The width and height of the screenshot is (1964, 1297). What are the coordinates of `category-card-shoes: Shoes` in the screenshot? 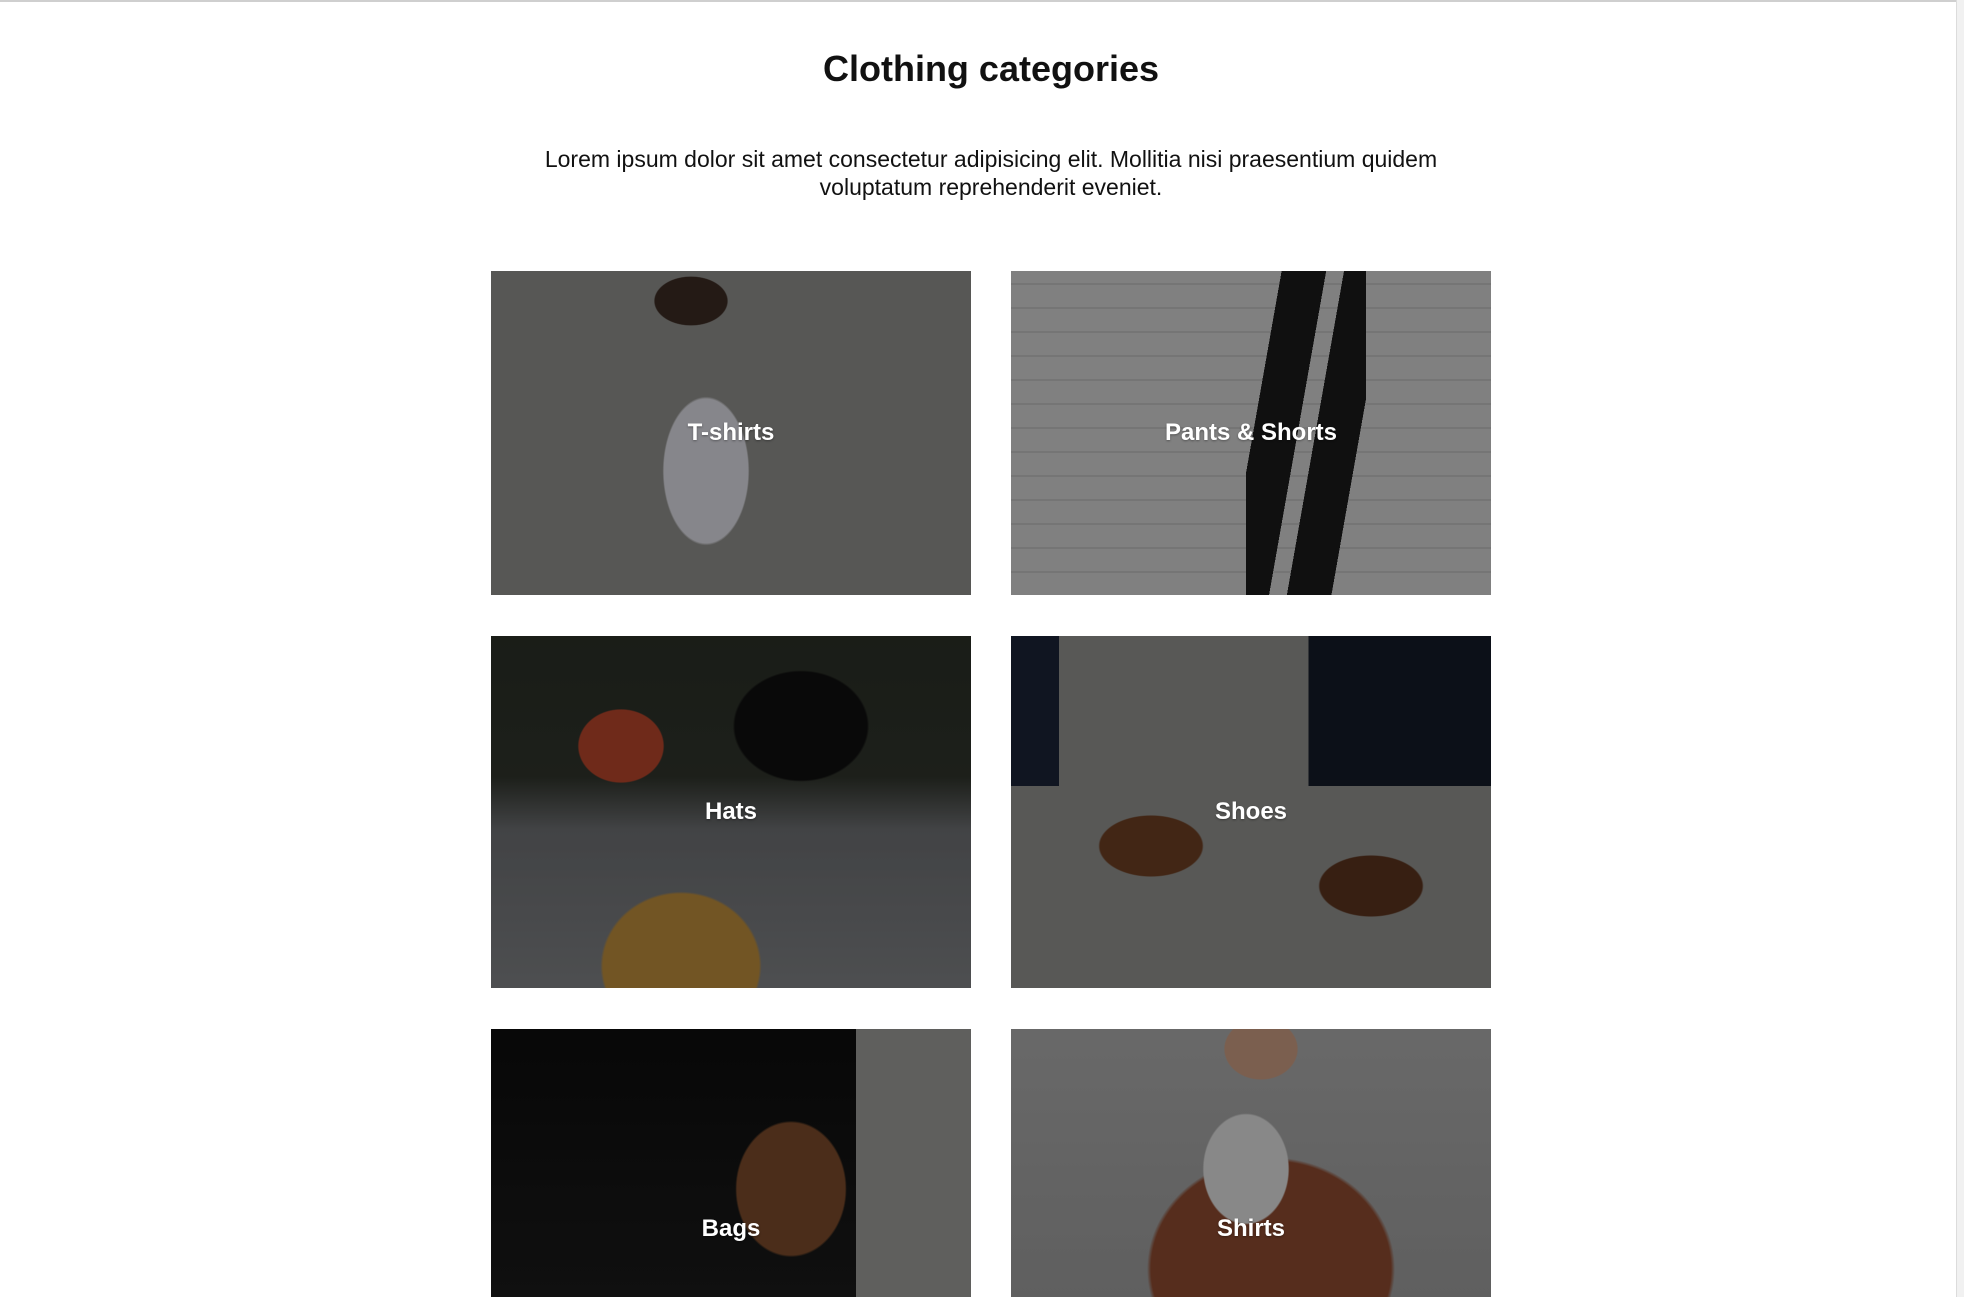 It's located at (1251, 812).